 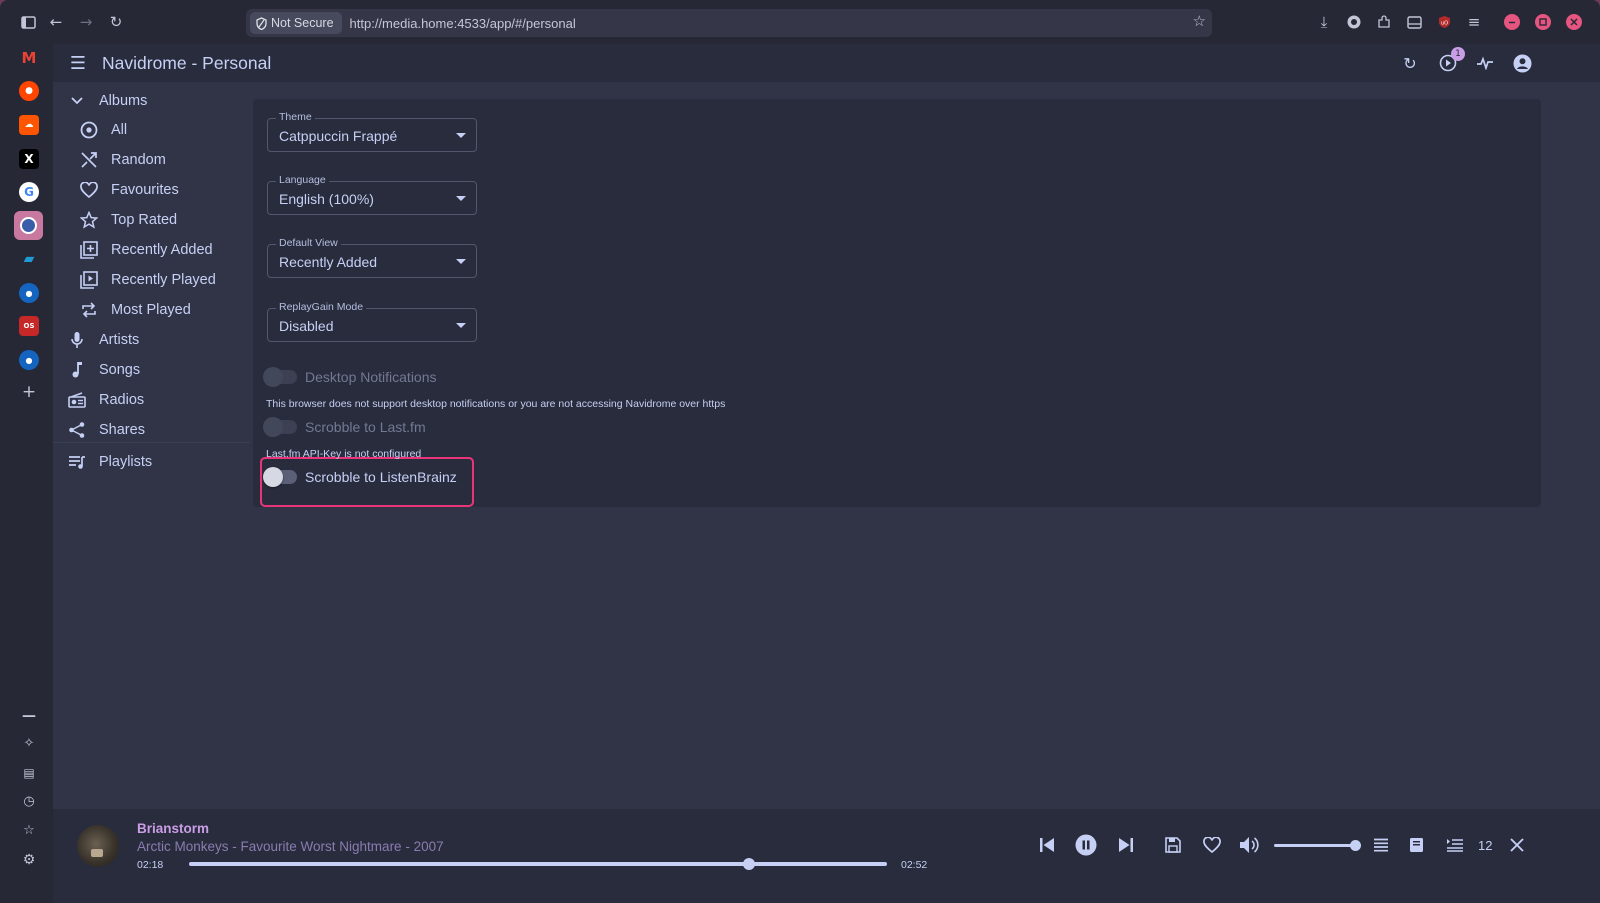 I want to click on sidebar-item-most-played: Most Played, so click(x=135, y=310).